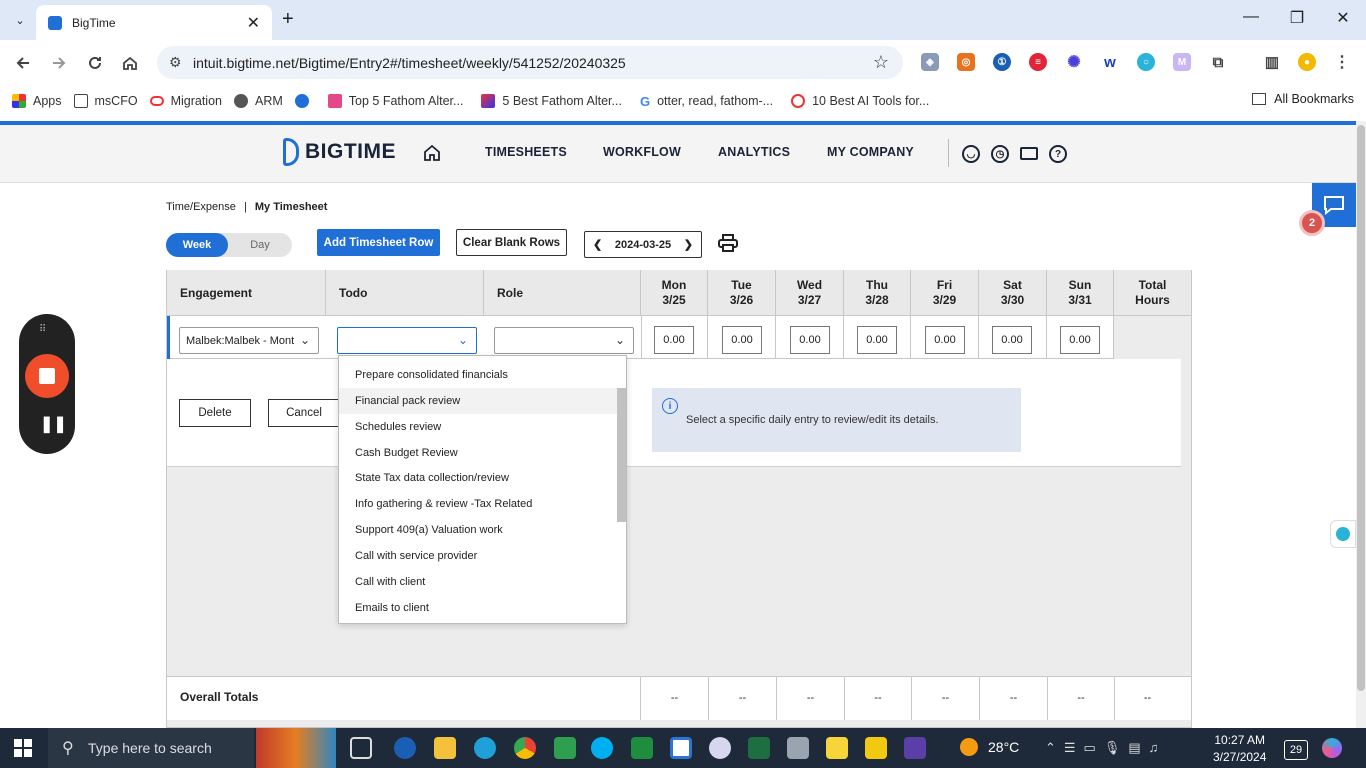 The height and width of the screenshot is (768, 1366). What do you see at coordinates (728, 245) in the screenshot?
I see `print-icon` at bounding box center [728, 245].